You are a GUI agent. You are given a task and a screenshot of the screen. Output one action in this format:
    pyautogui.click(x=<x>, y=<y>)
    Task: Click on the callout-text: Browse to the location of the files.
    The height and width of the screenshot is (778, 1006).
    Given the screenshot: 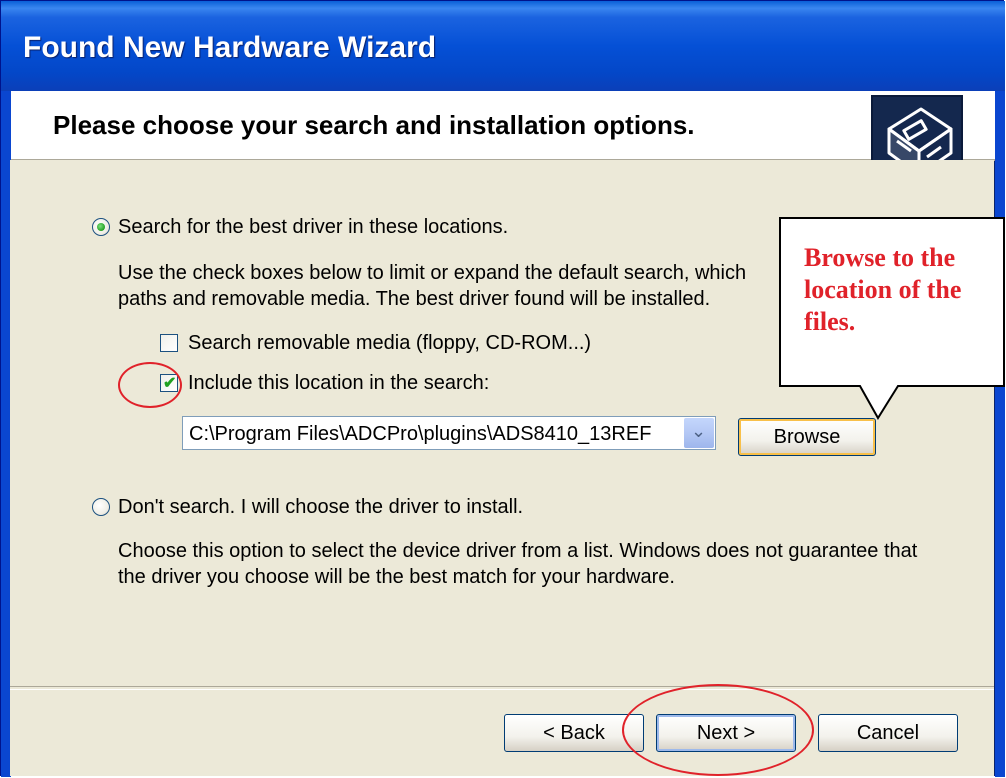 What is the action you would take?
    pyautogui.click(x=882, y=290)
    